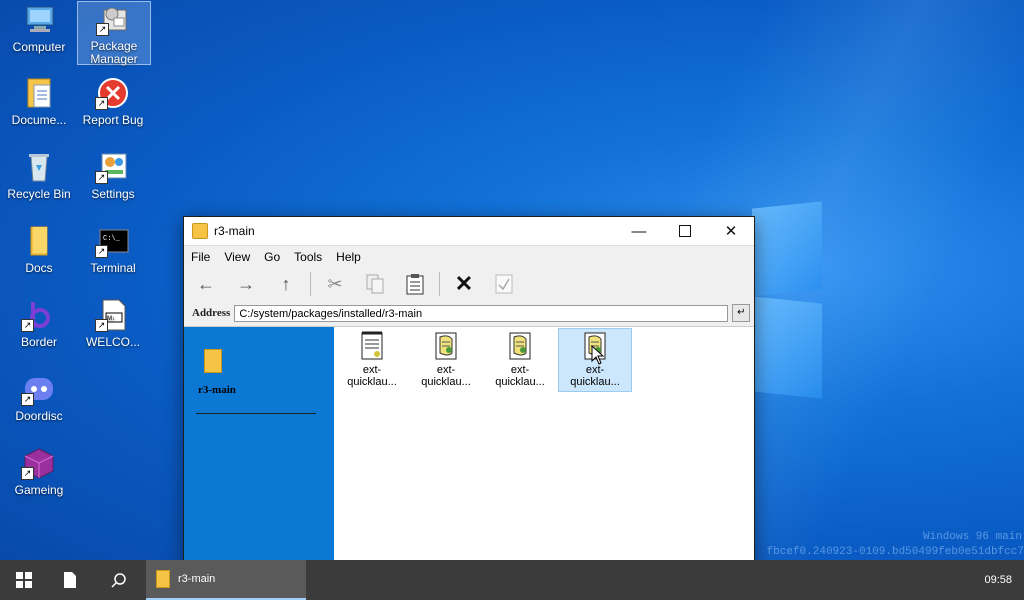 This screenshot has height=600, width=1024. I want to click on desktop-icon-terminal: C:\_ ↗ Terminal, so click(113, 249).